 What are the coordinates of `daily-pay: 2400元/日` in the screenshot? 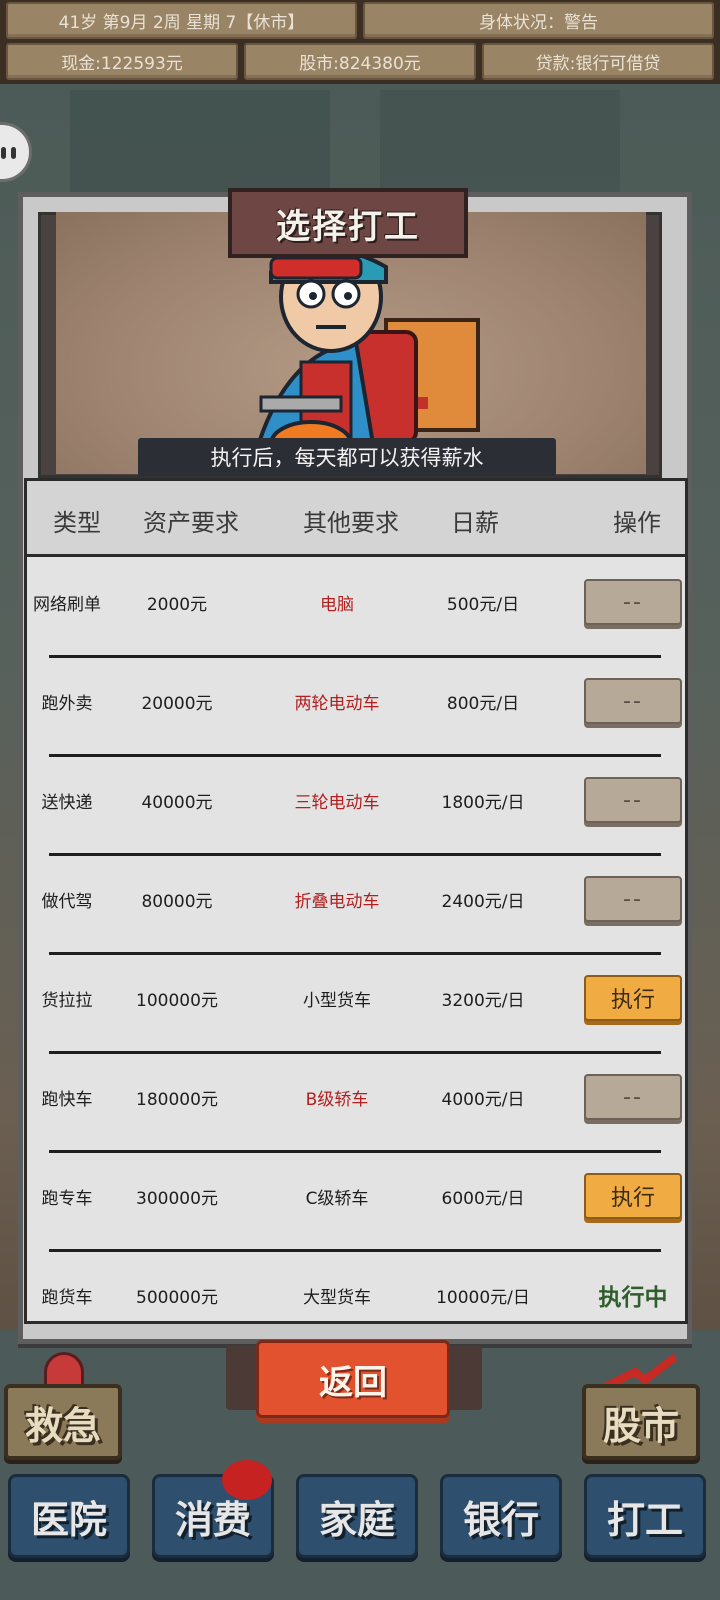 It's located at (483, 901).